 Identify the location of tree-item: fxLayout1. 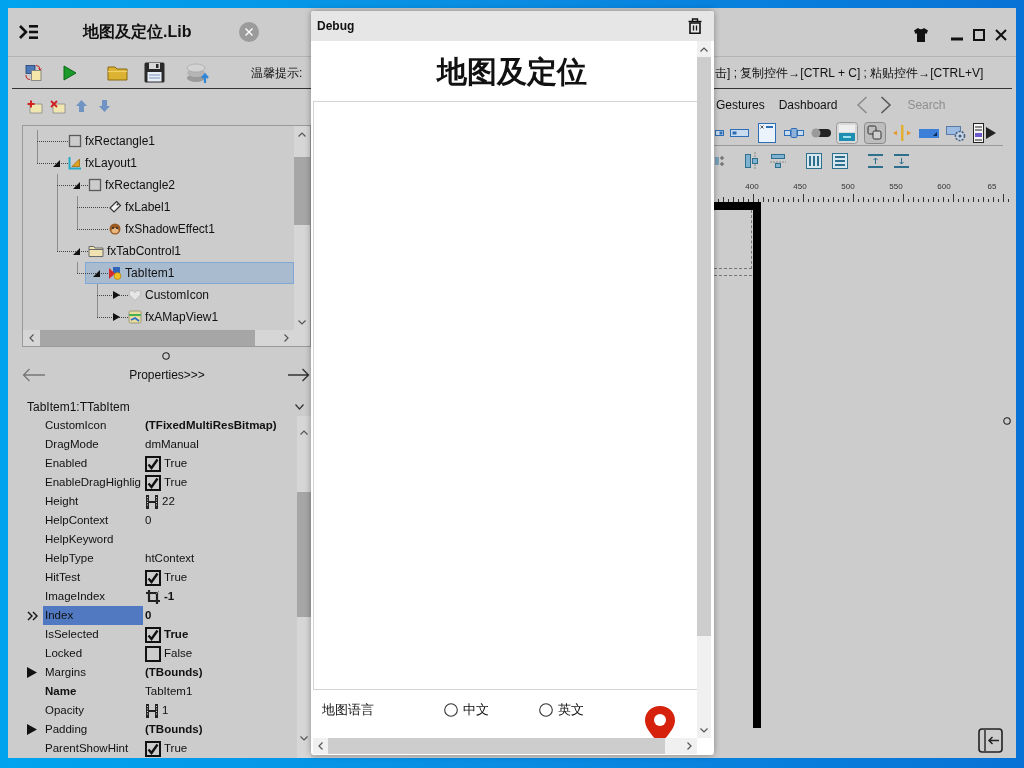
(169, 163).